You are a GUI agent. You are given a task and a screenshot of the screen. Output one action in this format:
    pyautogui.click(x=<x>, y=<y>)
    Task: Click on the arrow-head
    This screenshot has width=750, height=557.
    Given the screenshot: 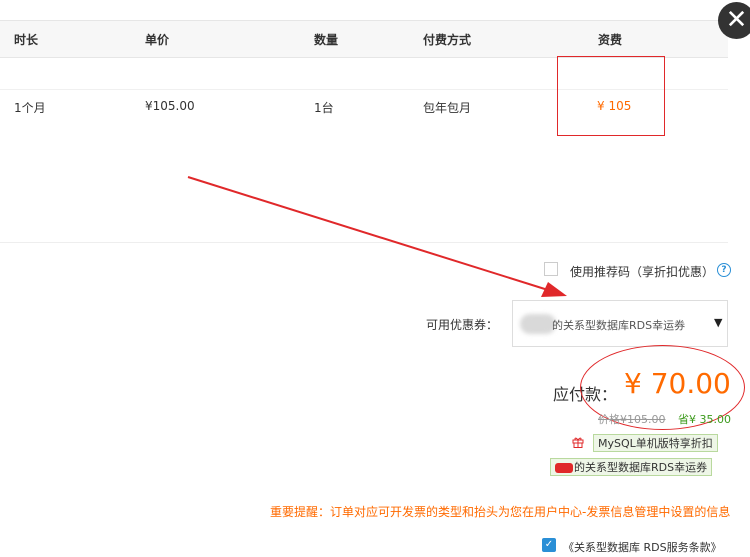 What is the action you would take?
    pyautogui.click(x=554, y=289)
    